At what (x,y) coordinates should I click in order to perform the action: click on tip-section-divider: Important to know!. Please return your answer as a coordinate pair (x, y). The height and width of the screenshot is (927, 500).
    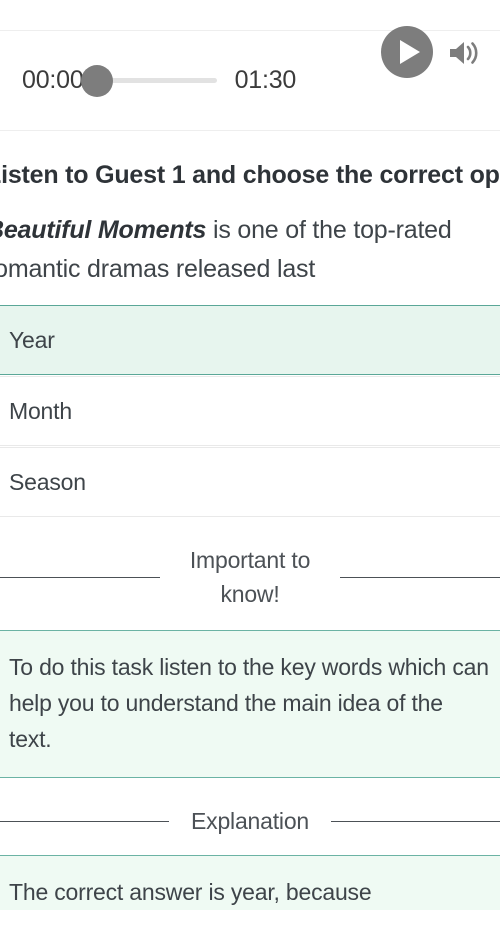
    Looking at the image, I should click on (250, 577).